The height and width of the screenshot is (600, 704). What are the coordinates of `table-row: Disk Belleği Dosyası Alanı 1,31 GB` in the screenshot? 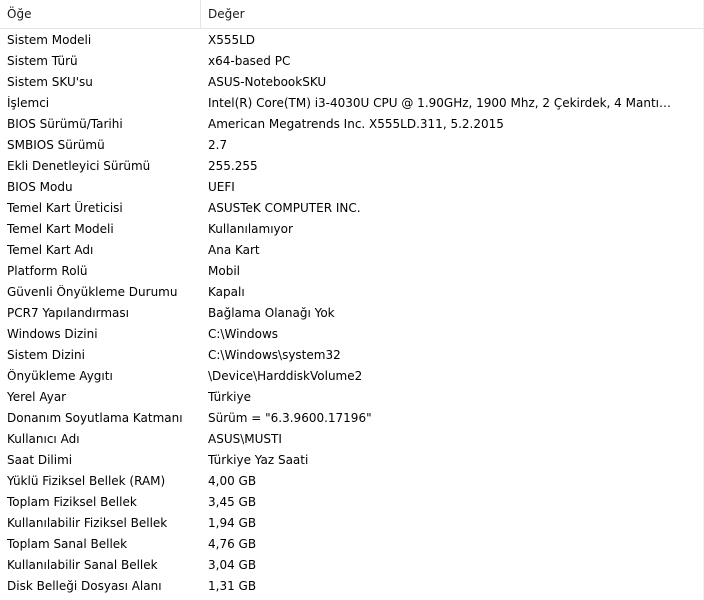 It's located at (352, 585).